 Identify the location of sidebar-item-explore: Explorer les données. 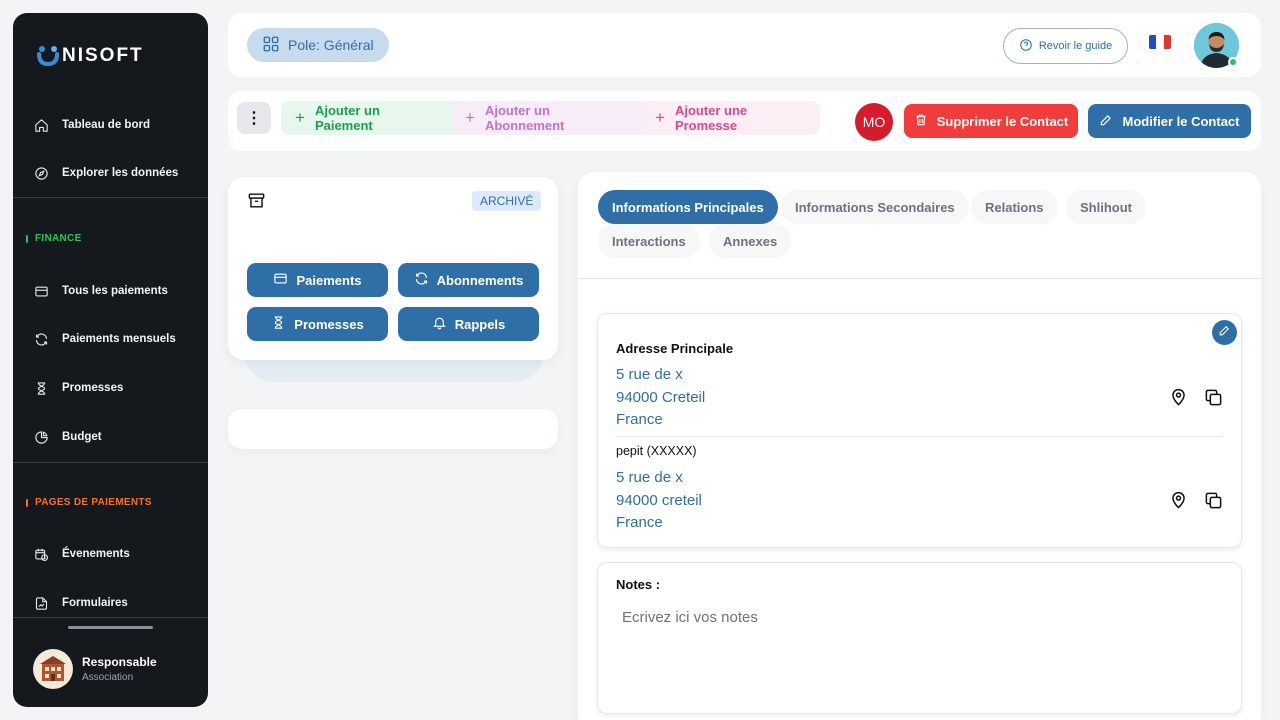
(105, 173).